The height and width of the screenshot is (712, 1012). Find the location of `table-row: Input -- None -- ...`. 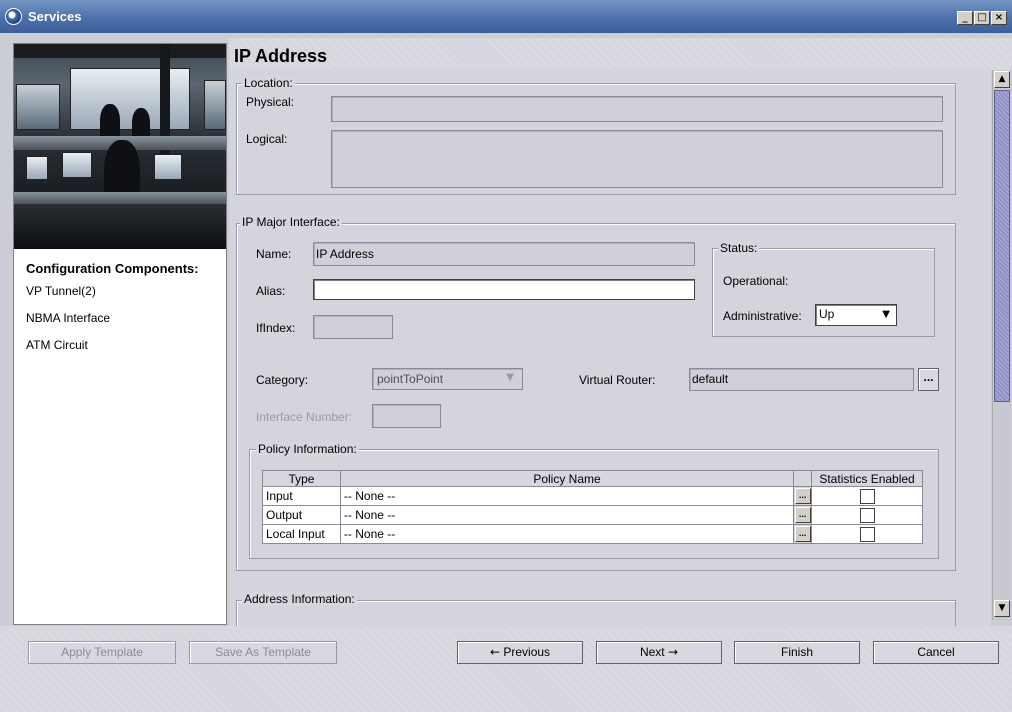

table-row: Input -- None -- ... is located at coordinates (592, 496).